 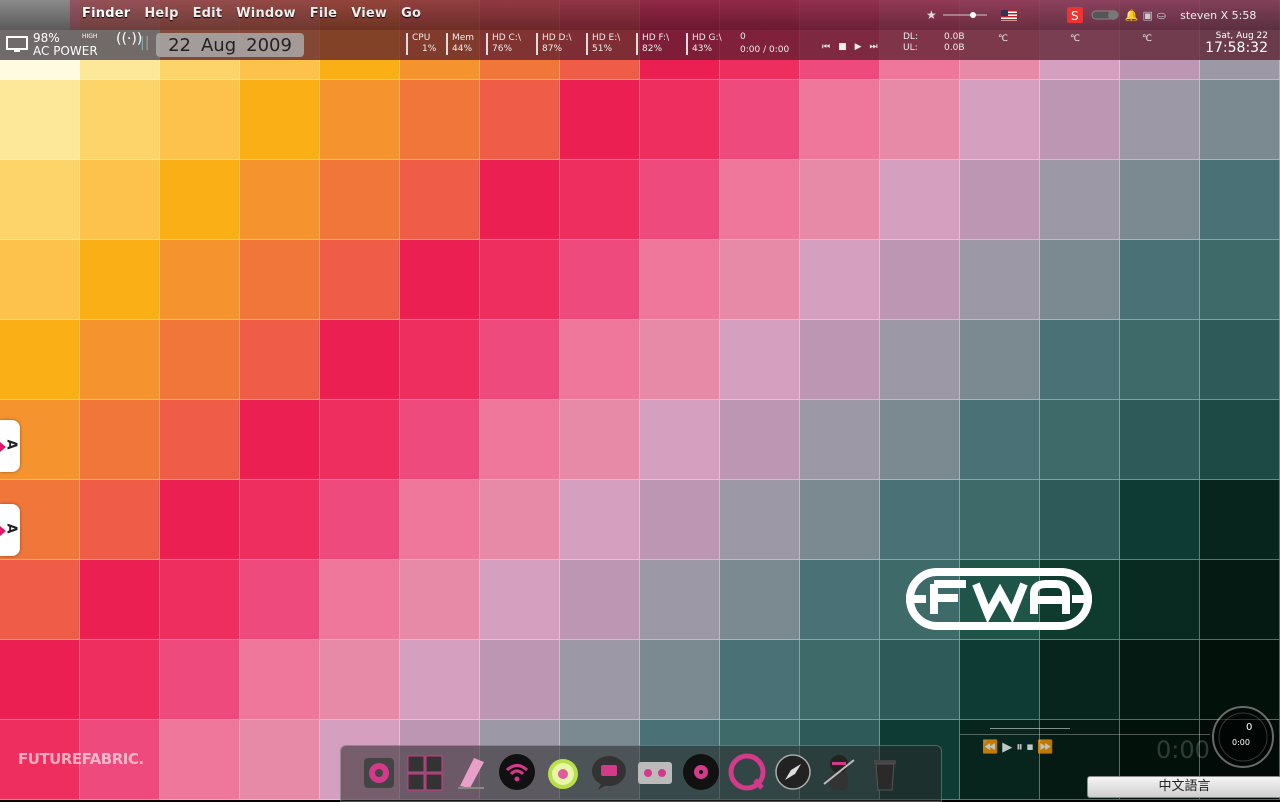 I want to click on date-day: 22, so click(x=179, y=45).